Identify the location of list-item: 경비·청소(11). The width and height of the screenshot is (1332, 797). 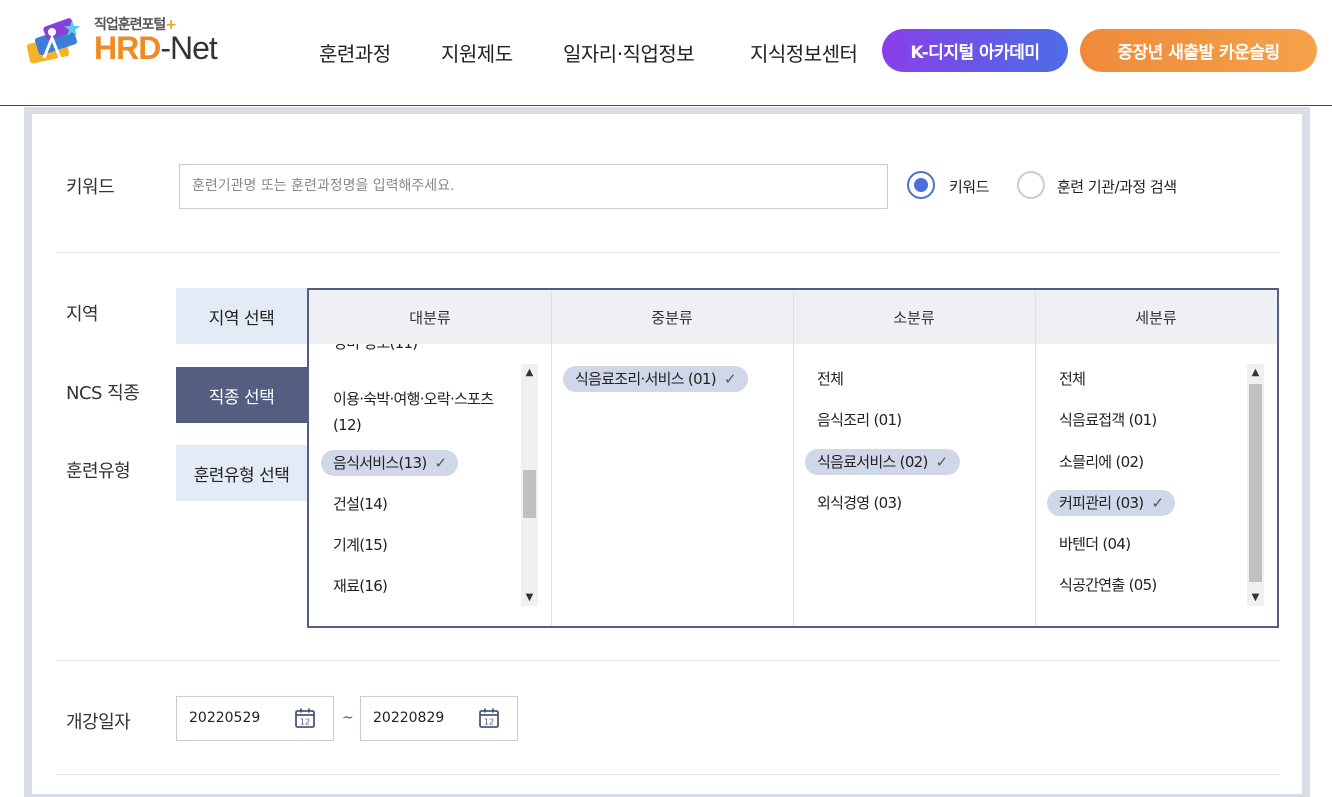
(375, 350).